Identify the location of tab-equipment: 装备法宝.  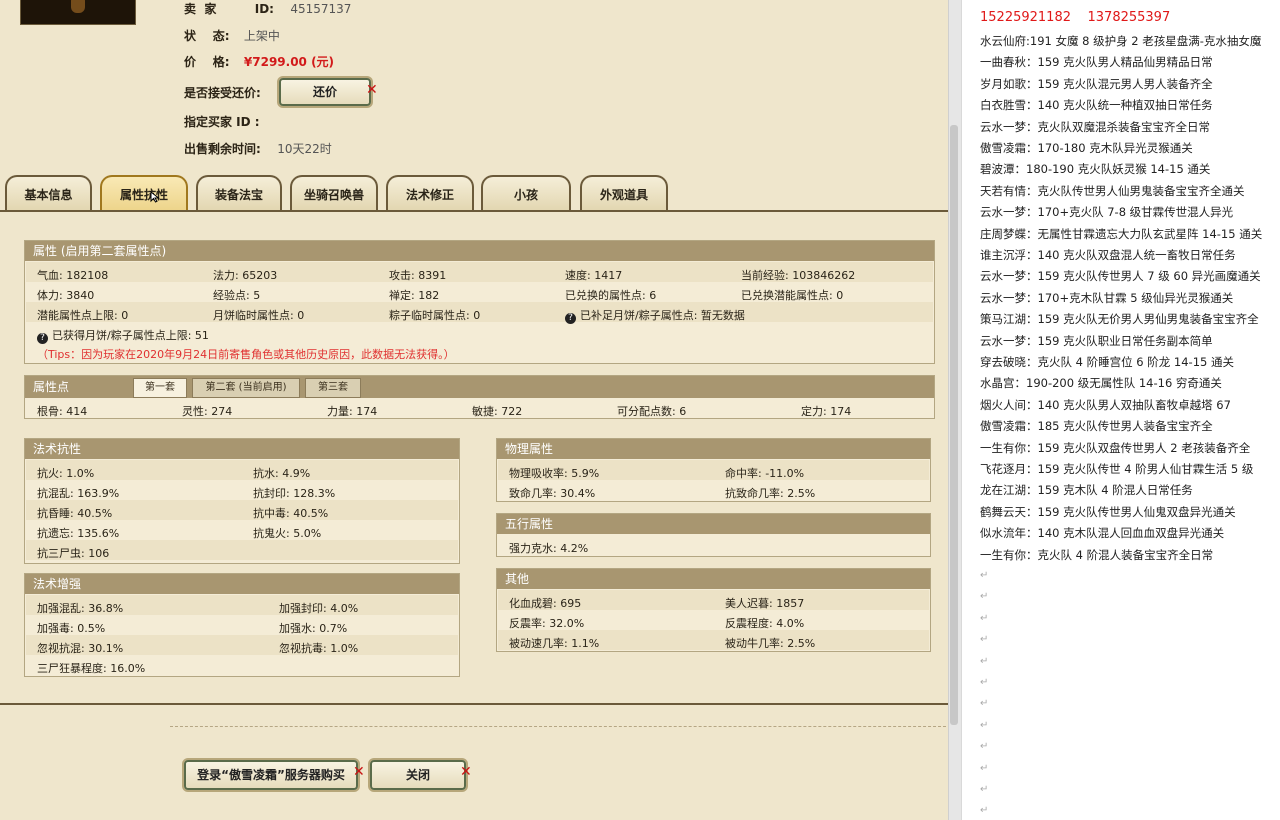
(239, 193).